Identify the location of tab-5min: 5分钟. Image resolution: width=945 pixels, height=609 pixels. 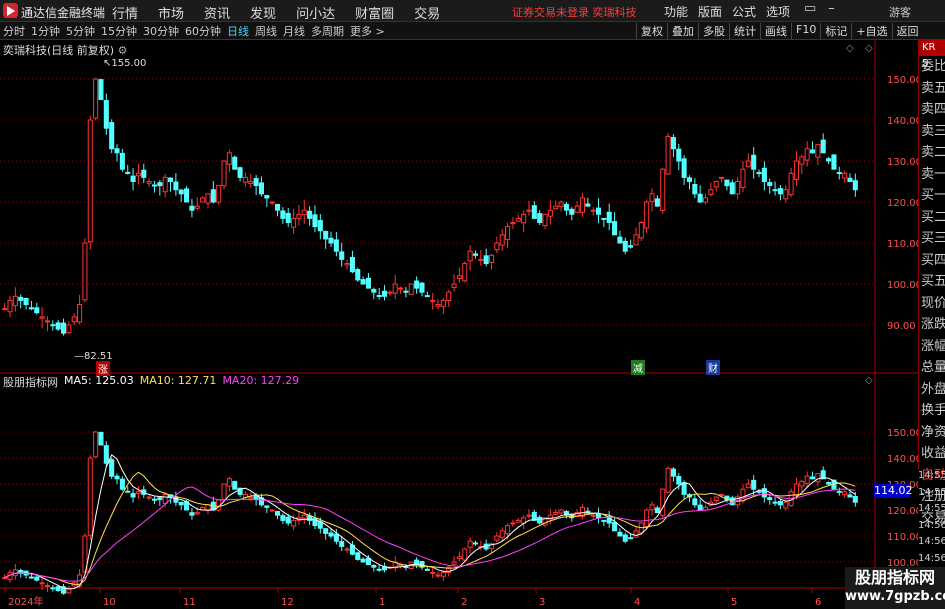
(80, 31).